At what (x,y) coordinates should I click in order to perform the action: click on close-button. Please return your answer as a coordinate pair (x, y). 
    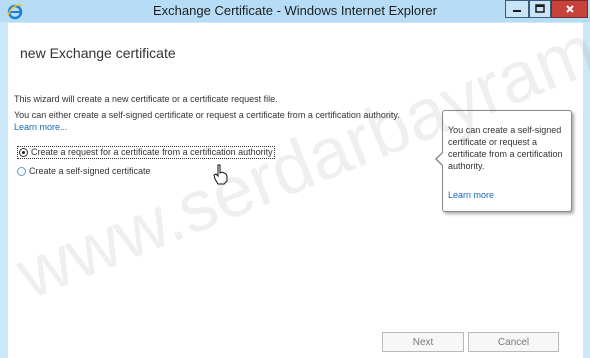
    Looking at the image, I should click on (569, 9).